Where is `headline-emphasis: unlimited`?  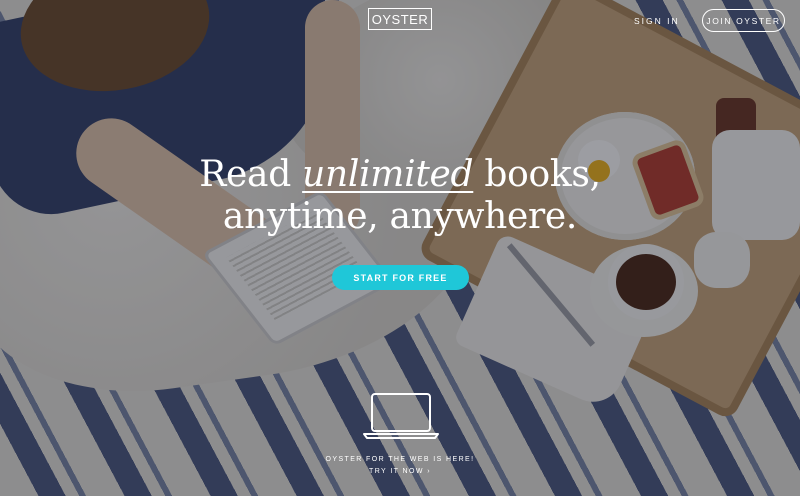 headline-emphasis: unlimited is located at coordinates (388, 174).